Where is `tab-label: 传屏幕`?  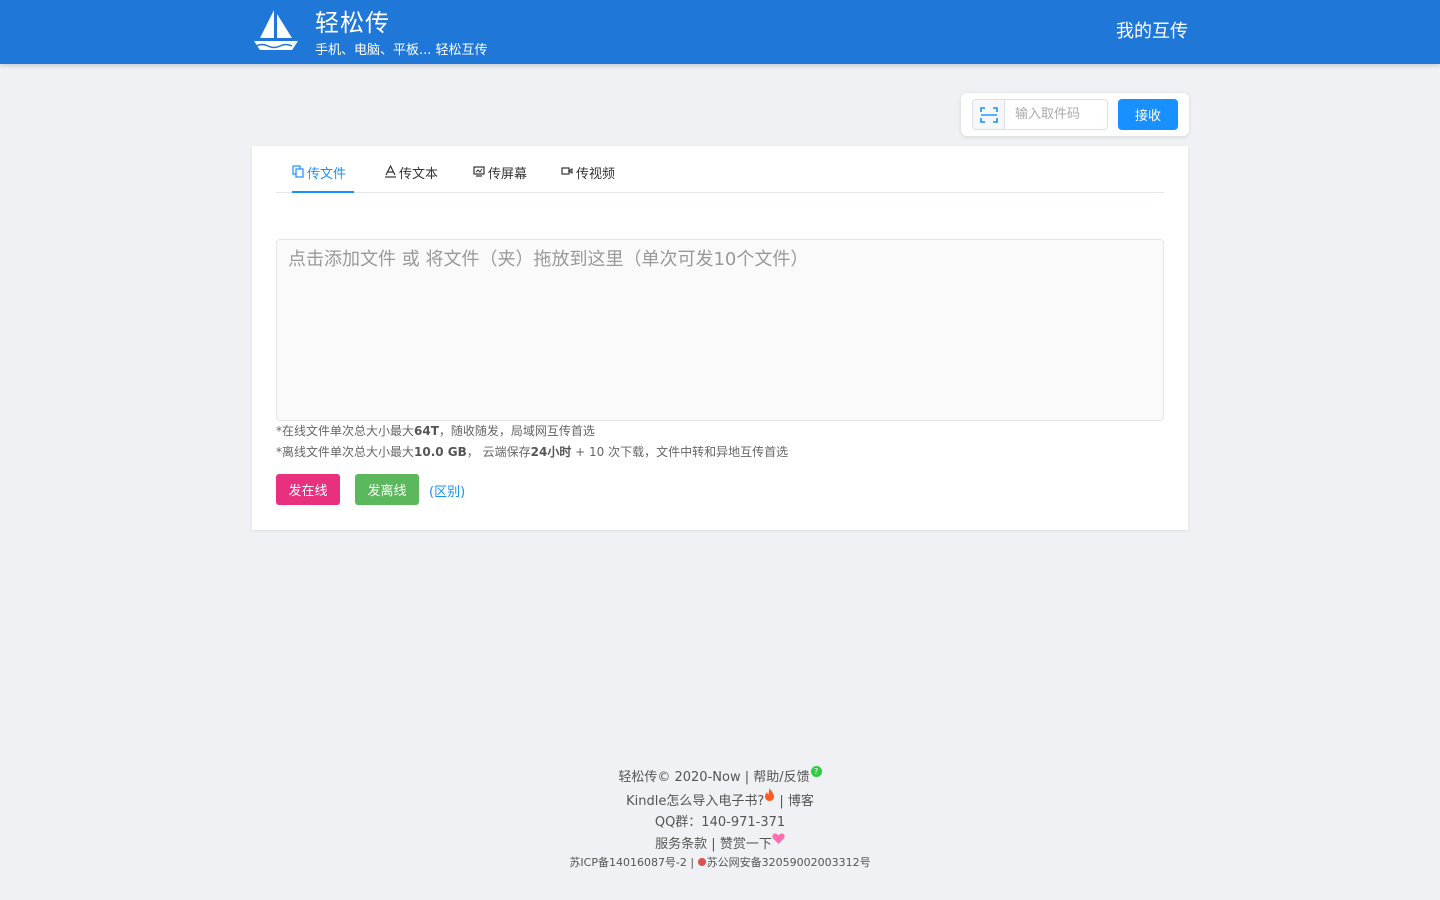
tab-label: 传屏幕 is located at coordinates (508, 174).